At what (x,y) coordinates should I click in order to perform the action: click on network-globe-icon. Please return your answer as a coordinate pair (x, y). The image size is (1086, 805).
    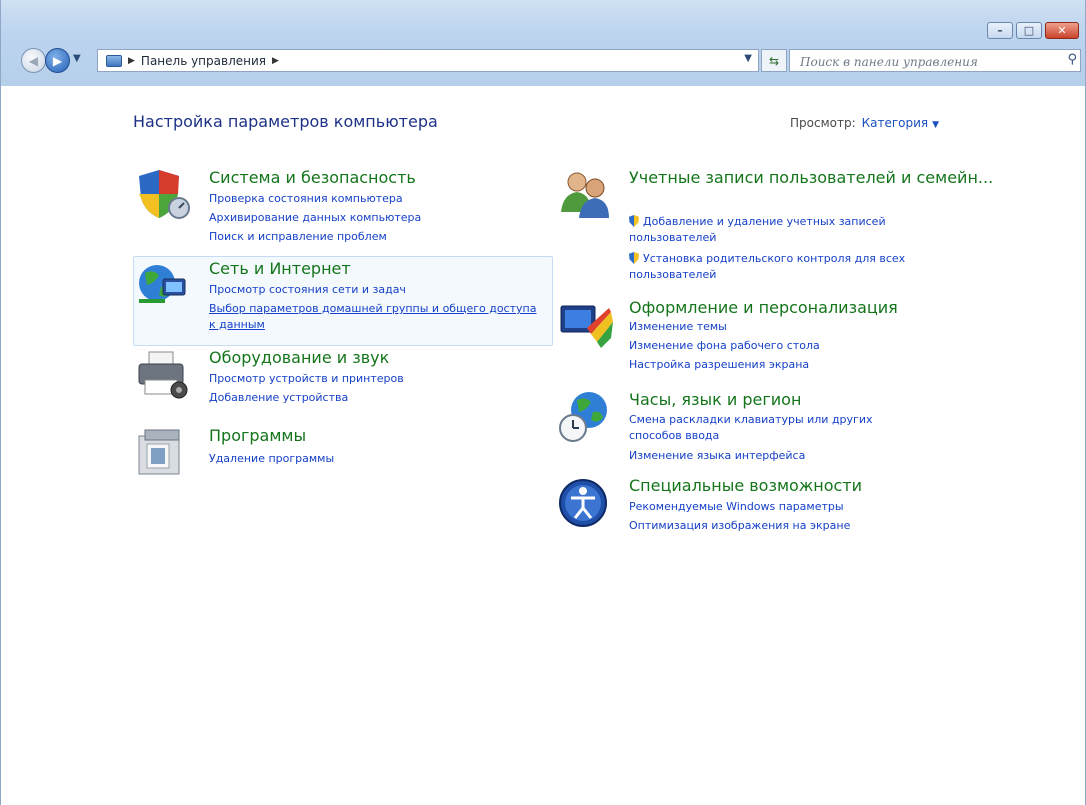
    Looking at the image, I should click on (163, 286).